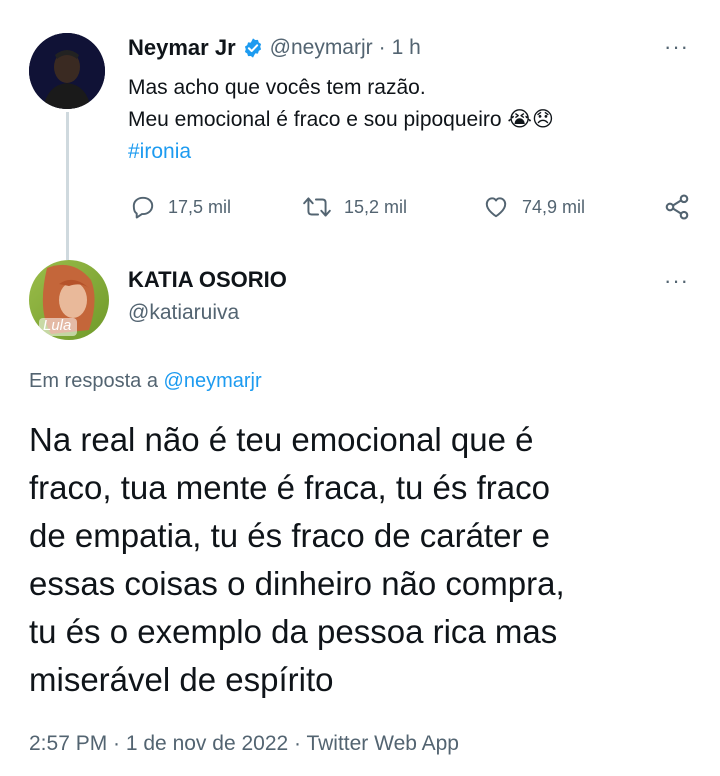 The image size is (720, 776). Describe the element at coordinates (676, 281) in the screenshot. I see `reply-more-options-icon: ···` at that location.